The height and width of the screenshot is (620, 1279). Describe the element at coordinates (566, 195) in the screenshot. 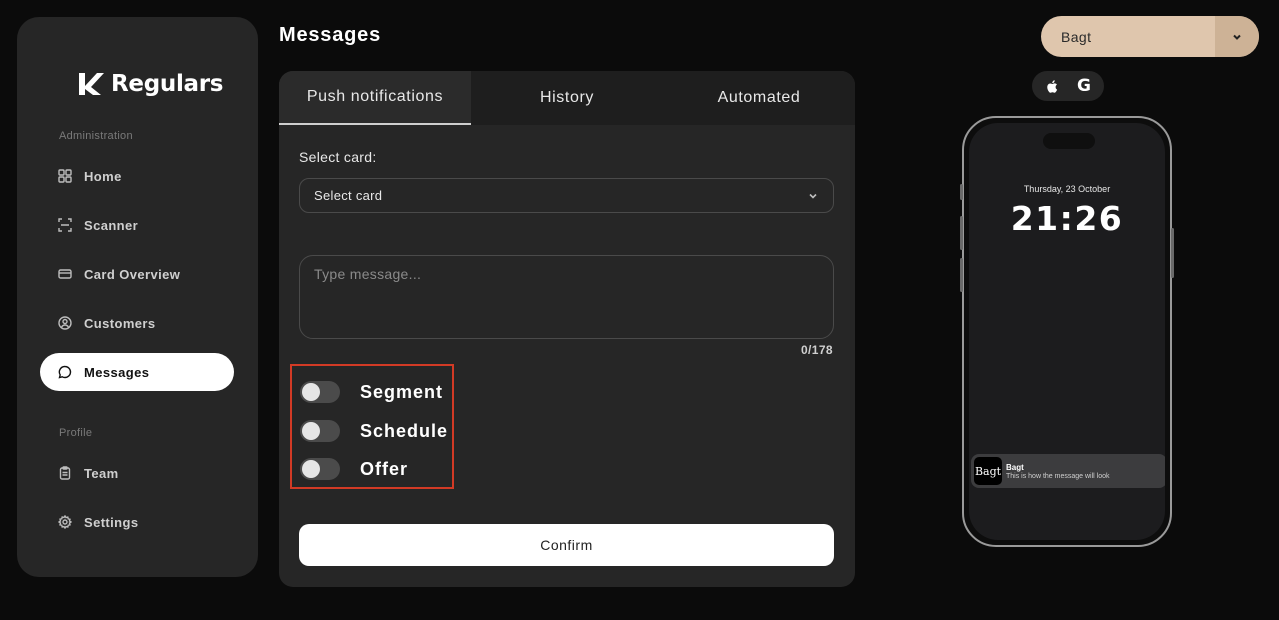

I see `select-card-dropdown: Select card` at that location.